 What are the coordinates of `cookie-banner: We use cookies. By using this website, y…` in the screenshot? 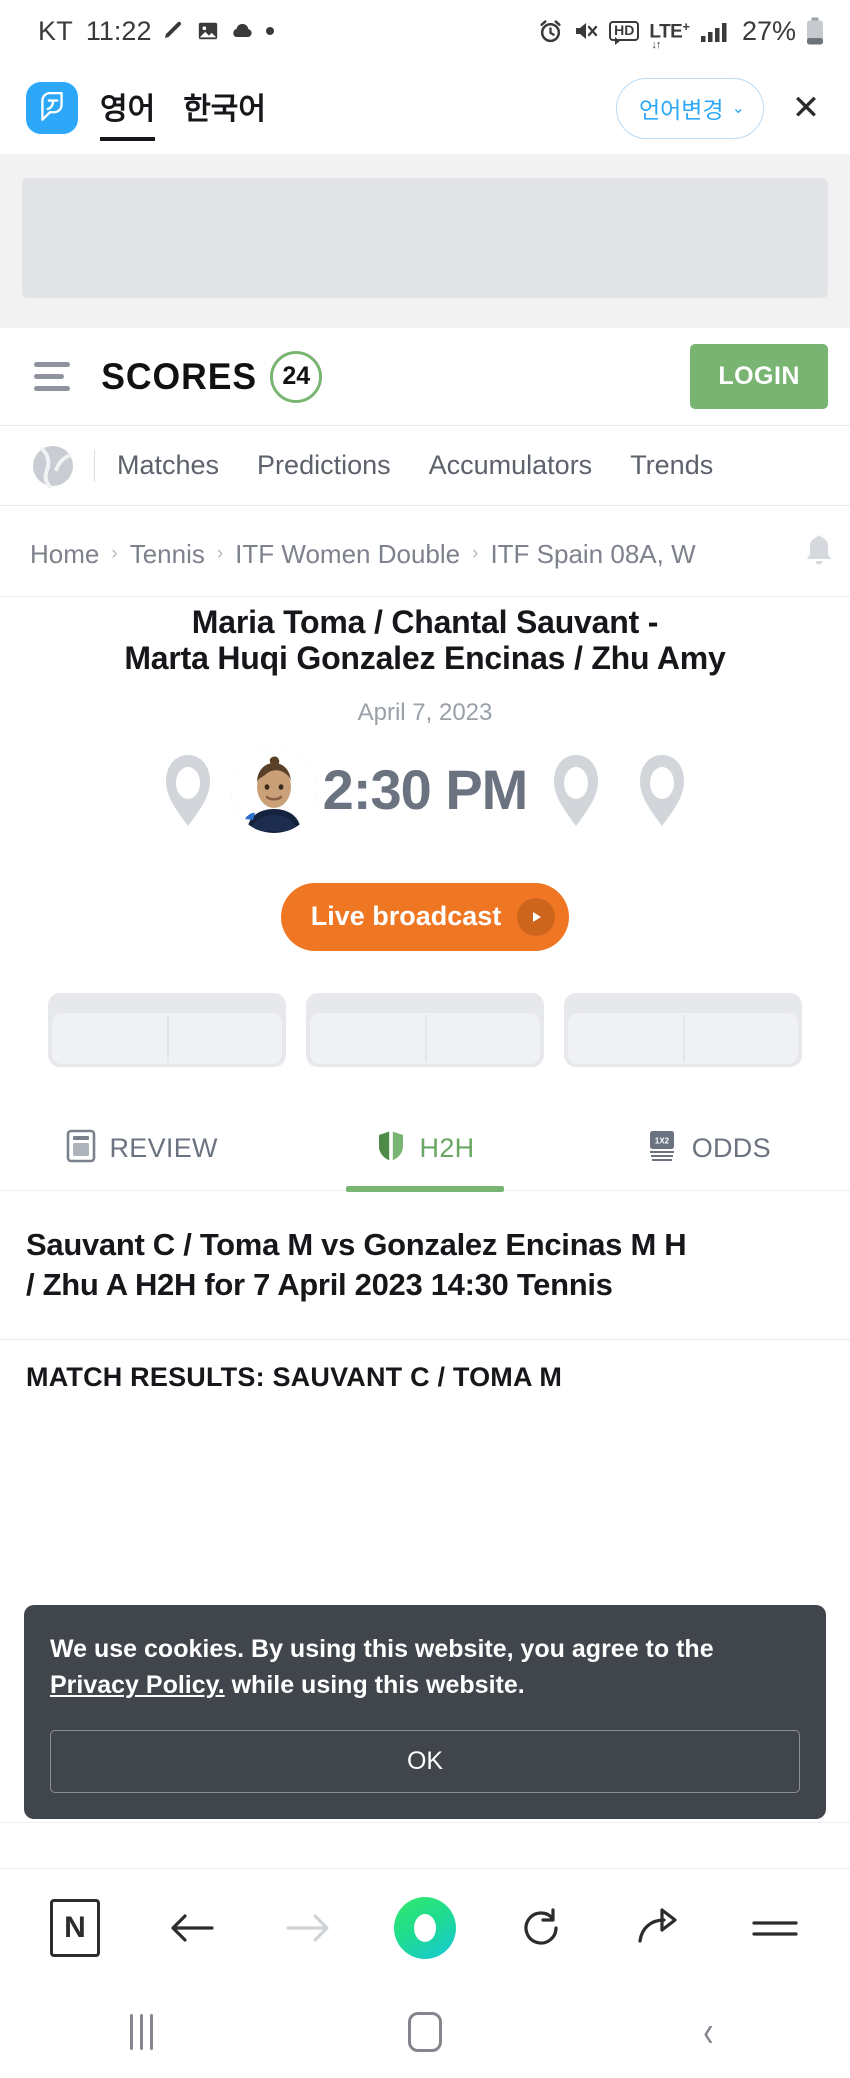 It's located at (425, 1712).